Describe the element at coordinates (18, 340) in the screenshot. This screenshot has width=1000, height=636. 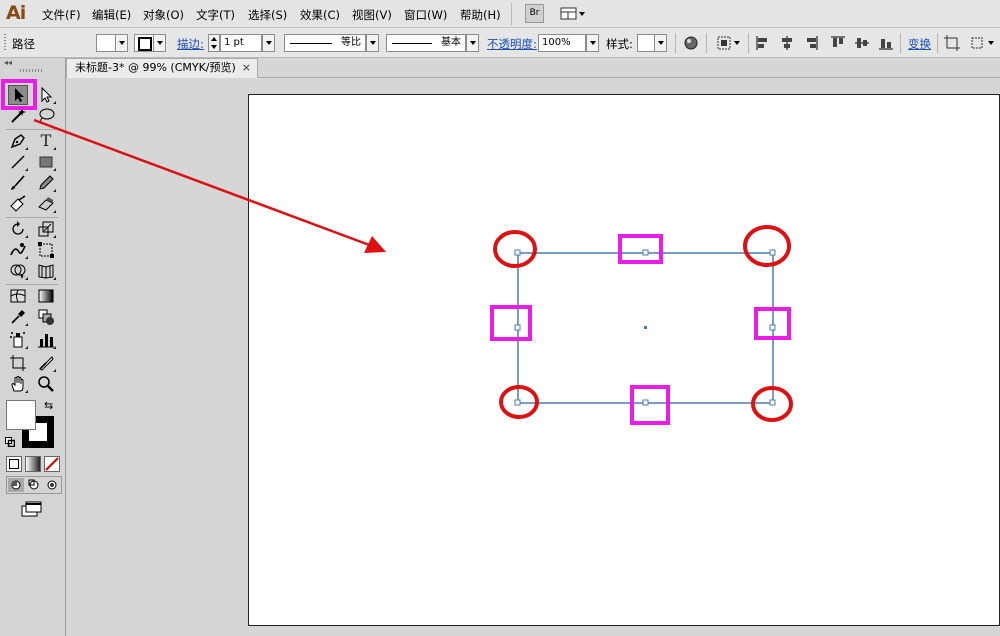
I see `symbol-sprayer-tool` at that location.